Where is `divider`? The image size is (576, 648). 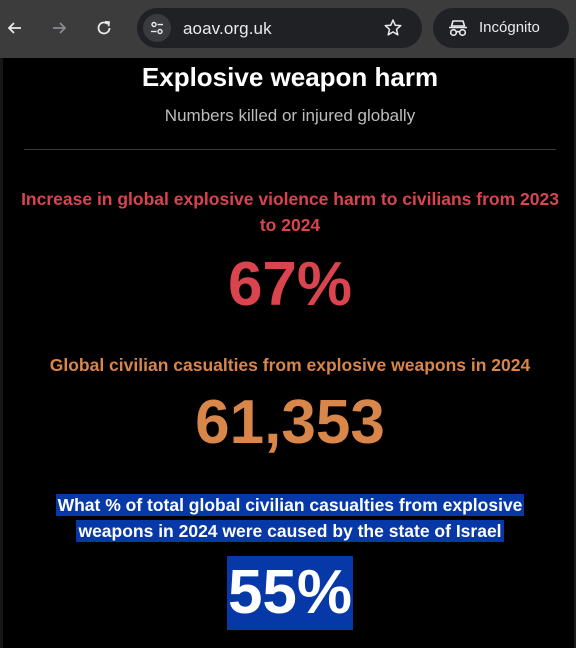
divider is located at coordinates (290, 149).